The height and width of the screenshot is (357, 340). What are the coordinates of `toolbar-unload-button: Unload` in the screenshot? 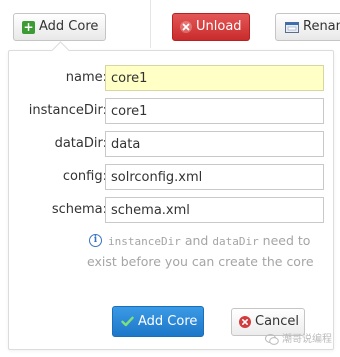 It's located at (211, 27).